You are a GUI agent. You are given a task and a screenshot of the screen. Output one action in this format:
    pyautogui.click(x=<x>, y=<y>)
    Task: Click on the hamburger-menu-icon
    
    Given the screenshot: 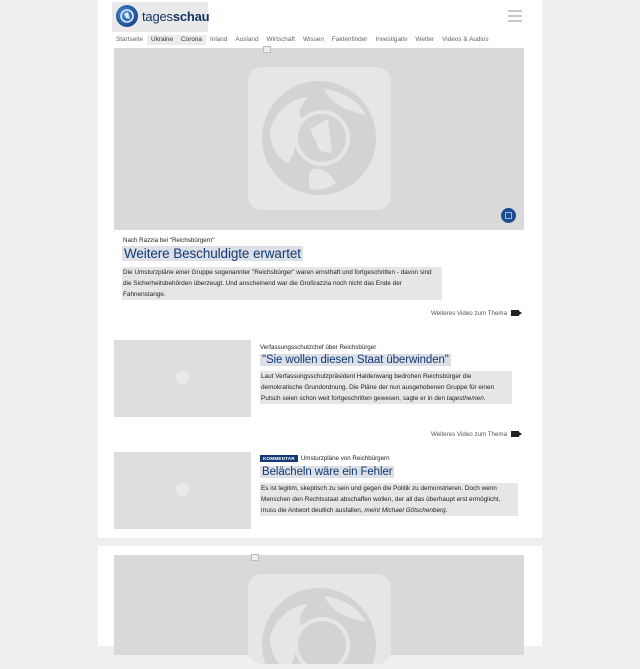 What is the action you would take?
    pyautogui.click(x=515, y=16)
    